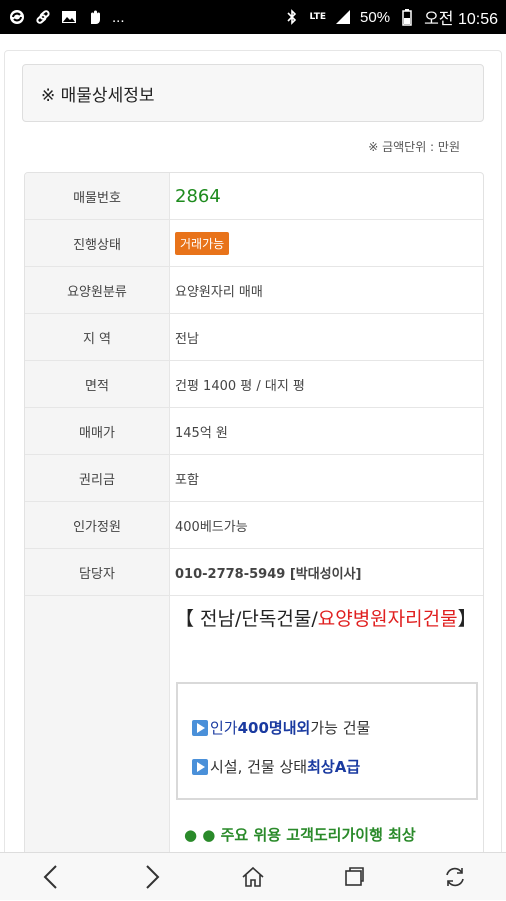 The height and width of the screenshot is (901, 506). I want to click on refresh-icon, so click(455, 876).